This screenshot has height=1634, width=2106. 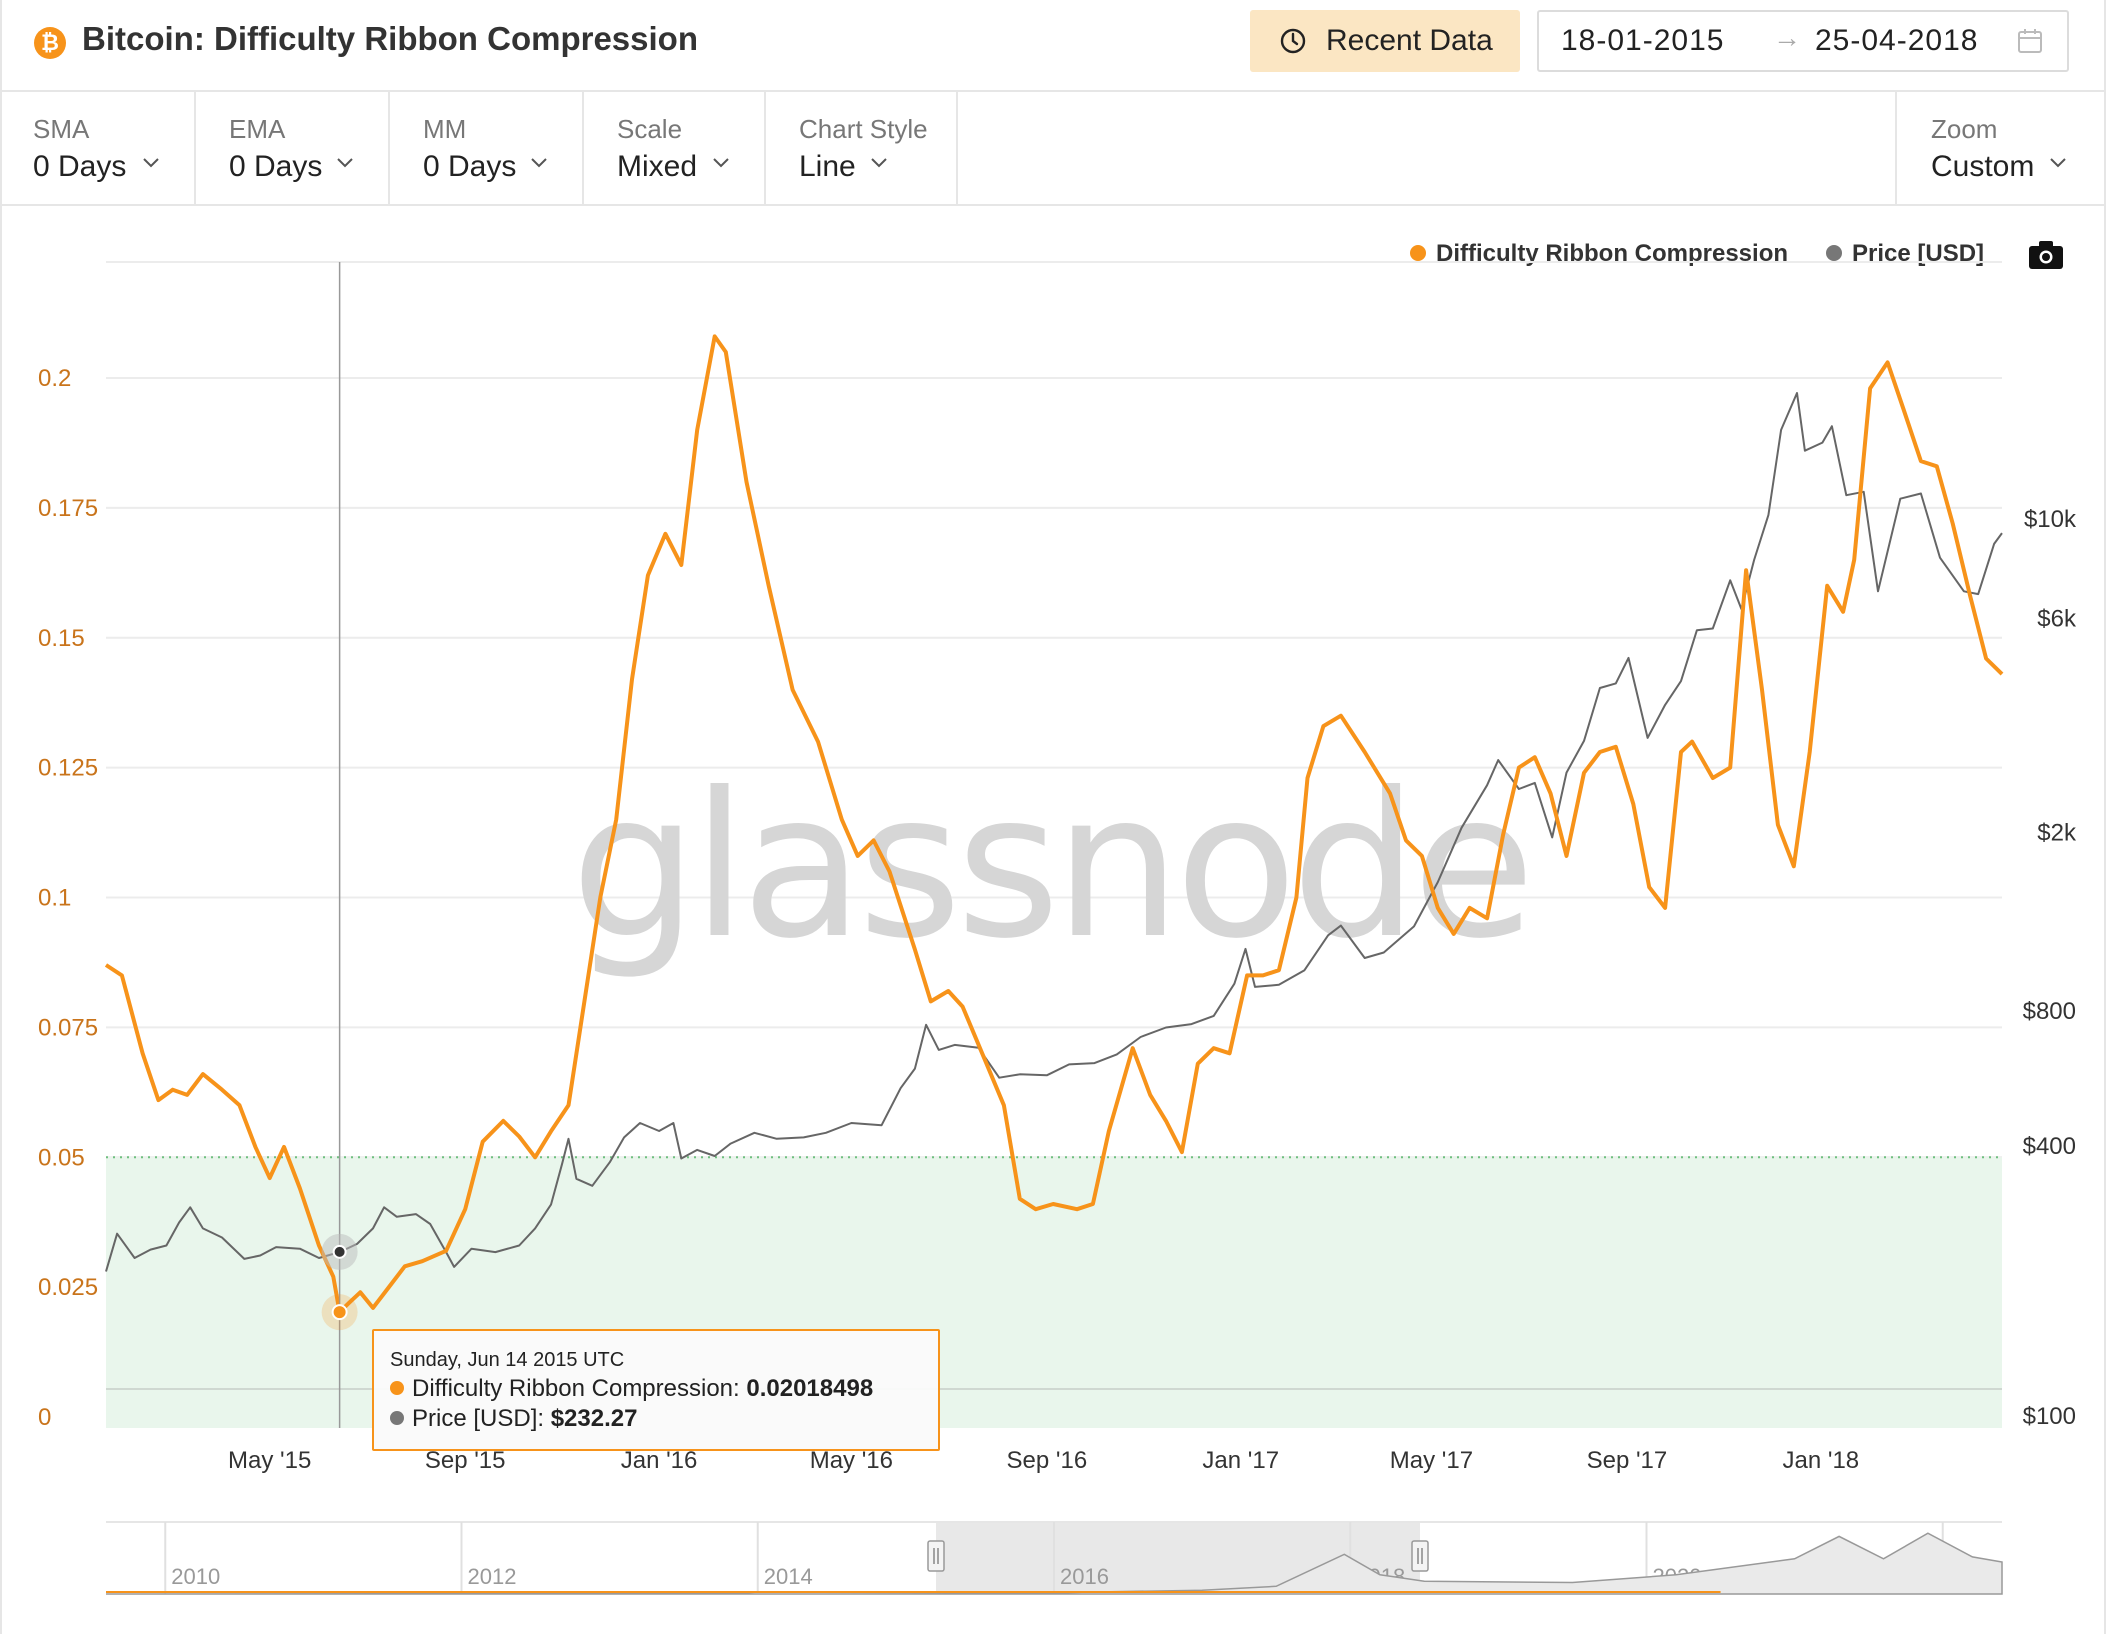 I want to click on right-tick-label: $10k, so click(x=2050, y=519).